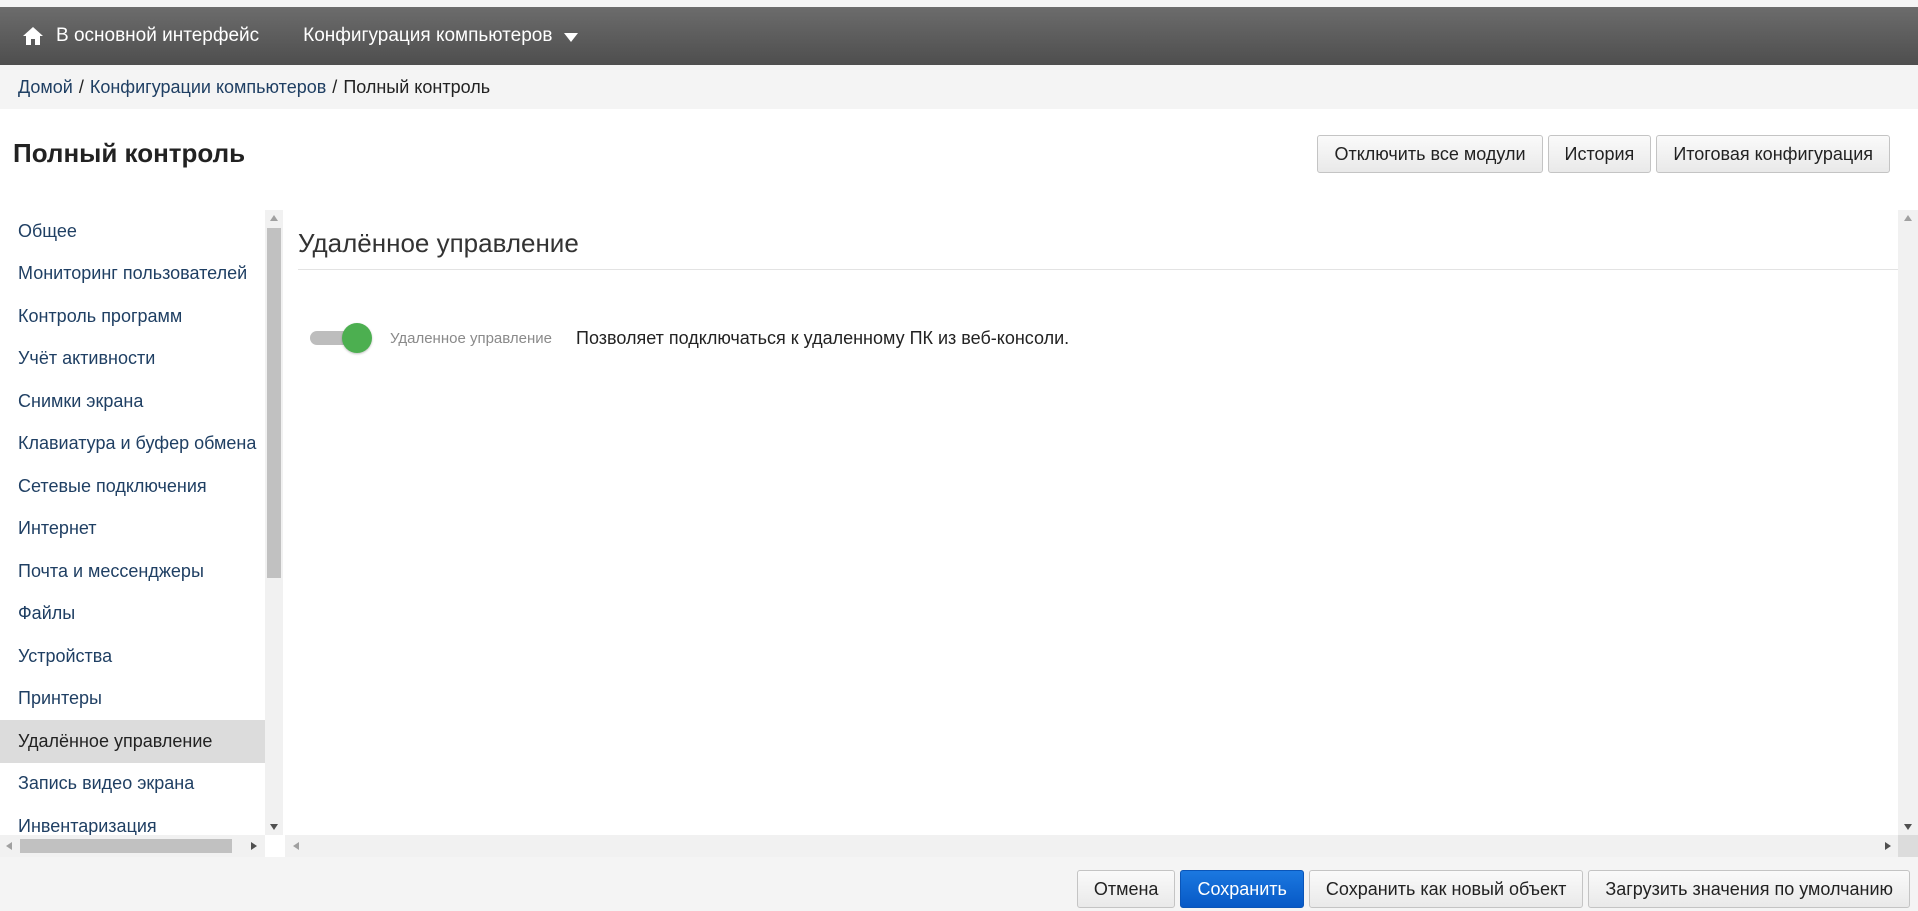 This screenshot has height=911, width=1918. I want to click on toggle-label: Удаленное управление, so click(471, 338).